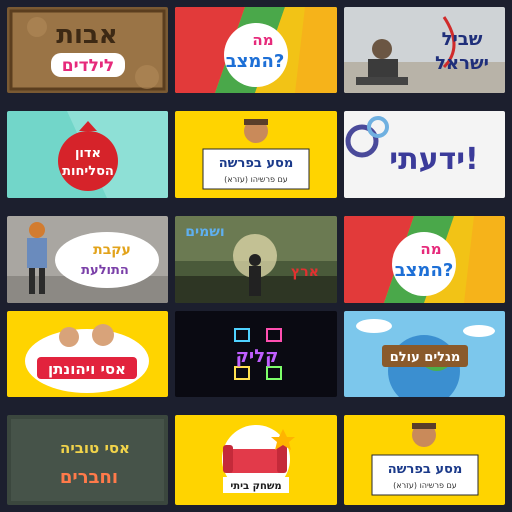 The width and height of the screenshot is (512, 512). What do you see at coordinates (462, 63) in the screenshot?
I see `show-title-line2: ישראל` at bounding box center [462, 63].